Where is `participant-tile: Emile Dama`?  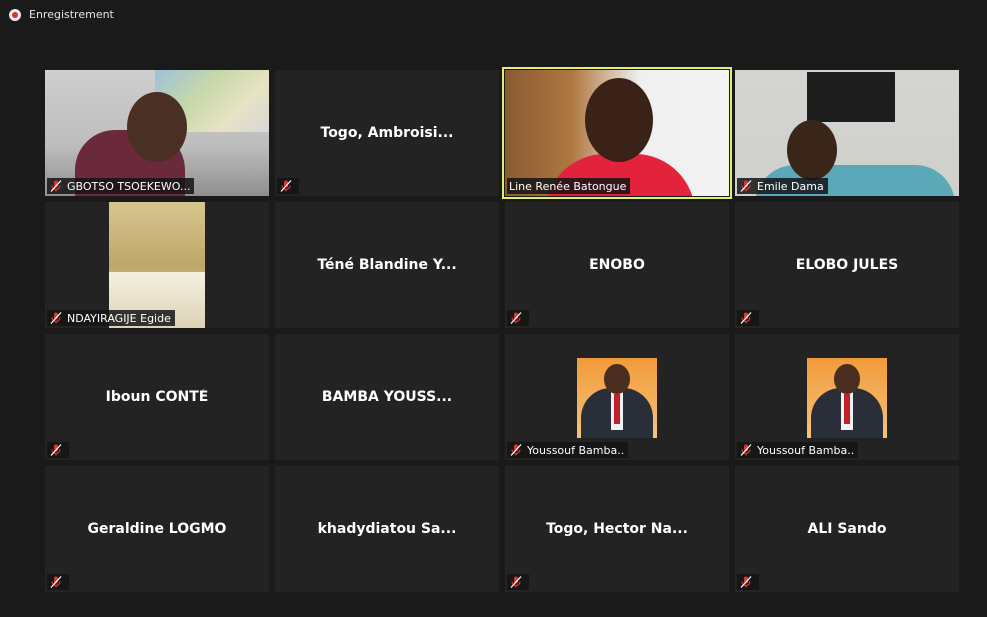
participant-tile: Emile Dama is located at coordinates (847, 133).